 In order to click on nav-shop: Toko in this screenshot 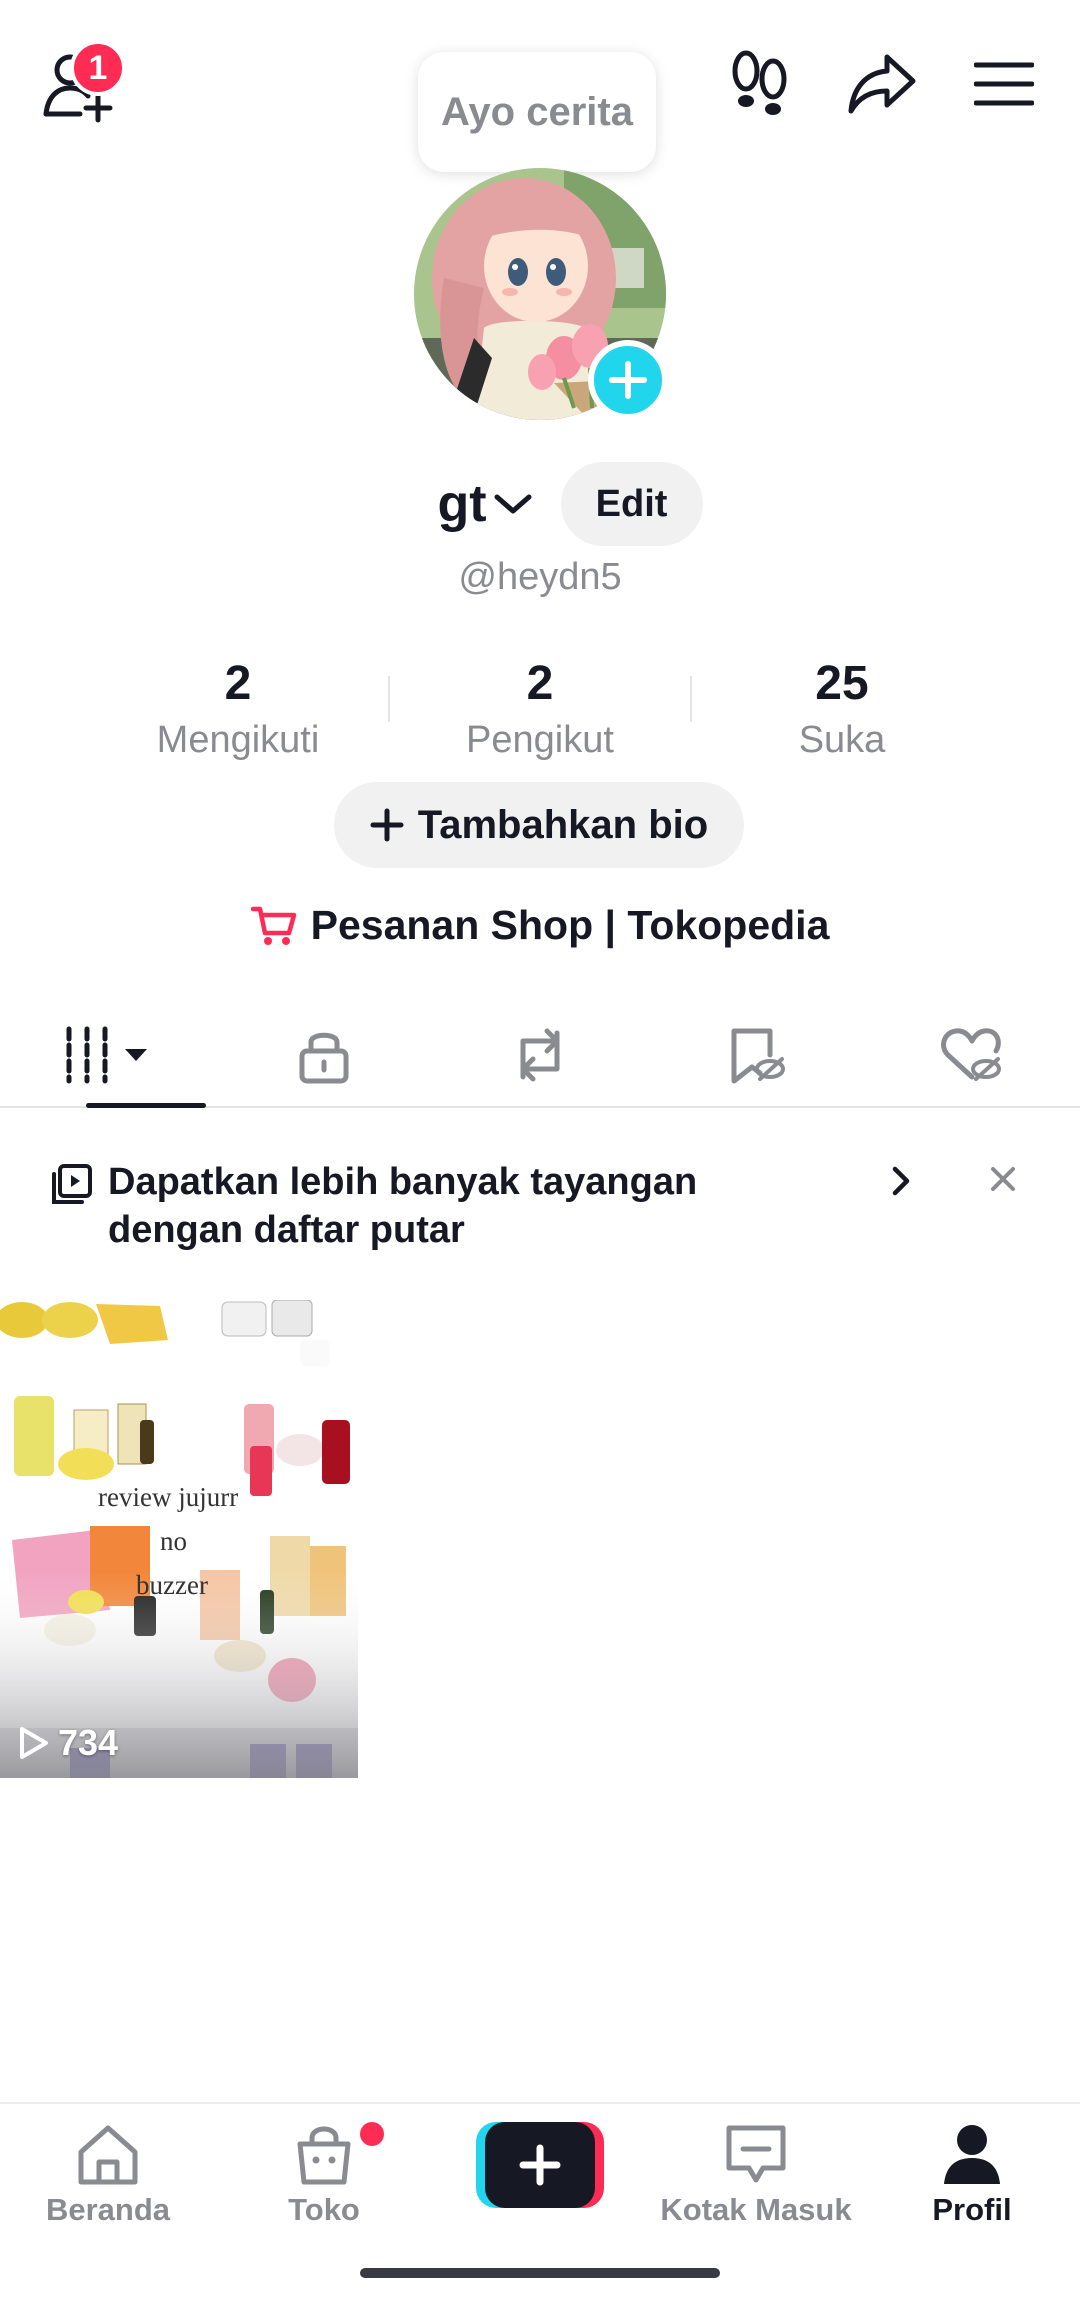, I will do `click(324, 2175)`.